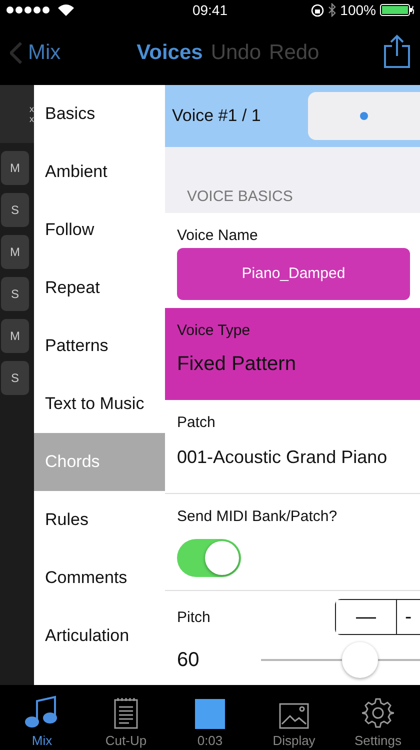  I want to click on share-icon, so click(397, 51).